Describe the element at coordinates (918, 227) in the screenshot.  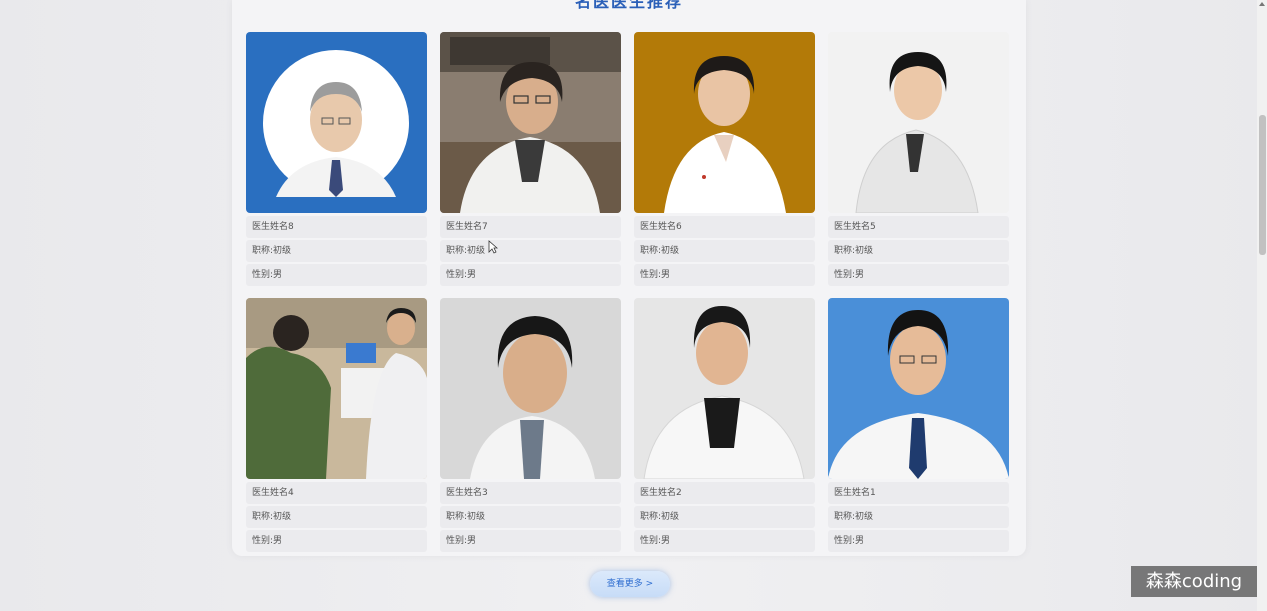
I see `doctor-name: 医生姓名5` at that location.